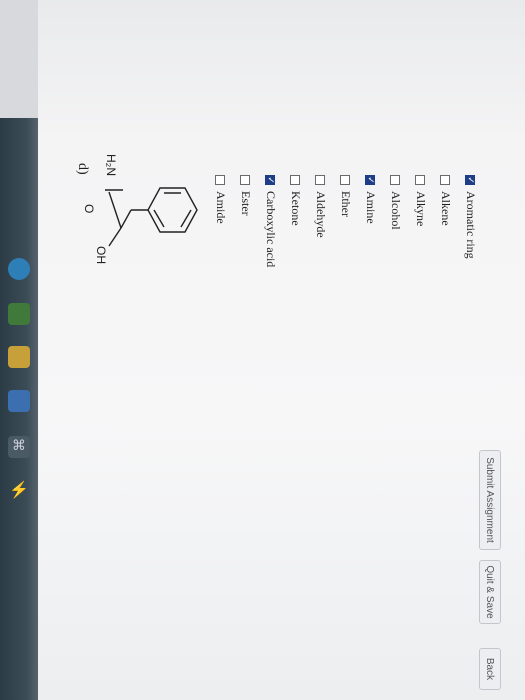  I want to click on option-label: Amide, so click(221, 207).